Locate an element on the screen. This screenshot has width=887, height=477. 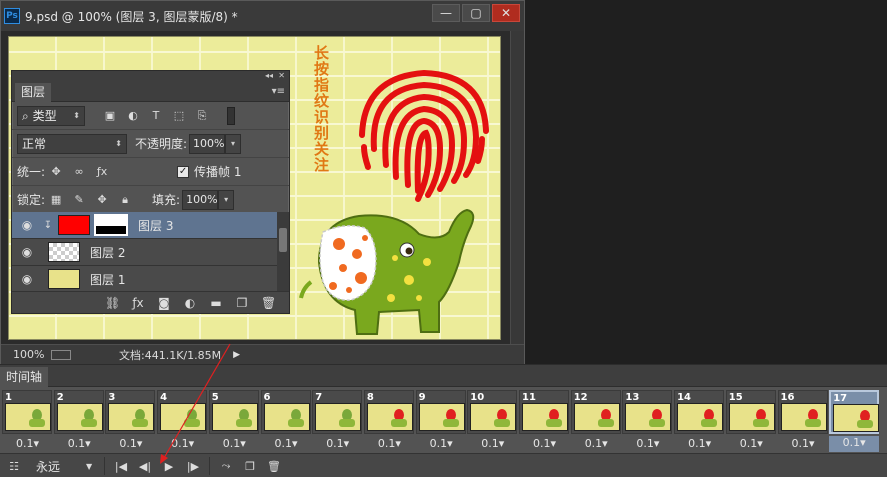
frame-box: 13 is located at coordinates (647, 412).